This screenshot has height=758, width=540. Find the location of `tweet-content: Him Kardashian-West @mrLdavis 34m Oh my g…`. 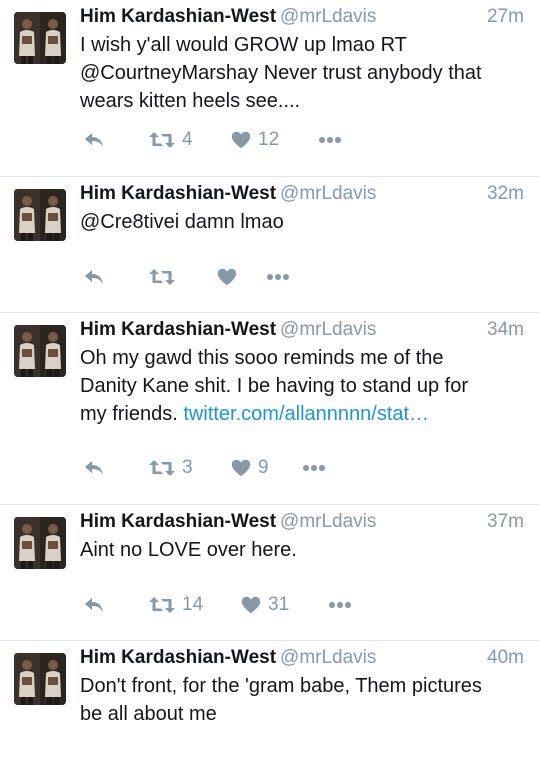

tweet-content: Him Kardashian-West @mrLdavis 34m Oh my g… is located at coordinates (302, 373).